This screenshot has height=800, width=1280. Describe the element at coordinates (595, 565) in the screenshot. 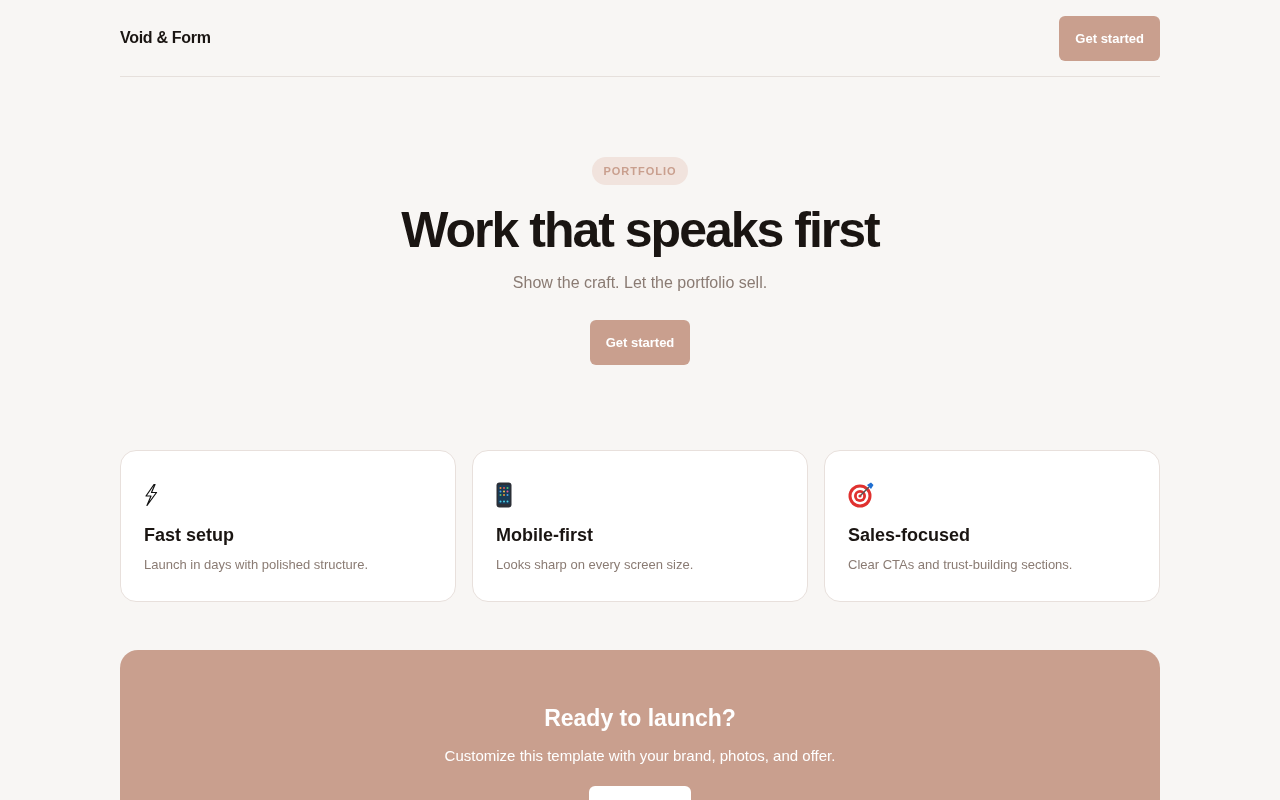

I see `feature-description: Looks sharp on every screen size.` at that location.